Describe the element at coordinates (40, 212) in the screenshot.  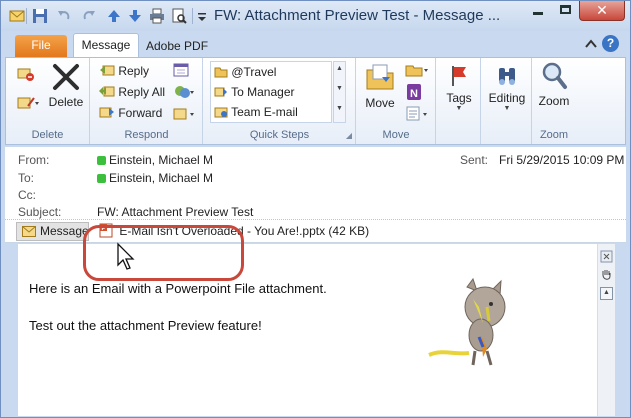
I see `subject-label: Subject:` at that location.